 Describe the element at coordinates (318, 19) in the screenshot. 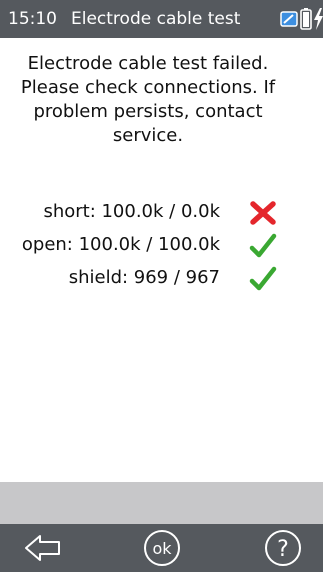

I see `charging-bolt-icon` at that location.